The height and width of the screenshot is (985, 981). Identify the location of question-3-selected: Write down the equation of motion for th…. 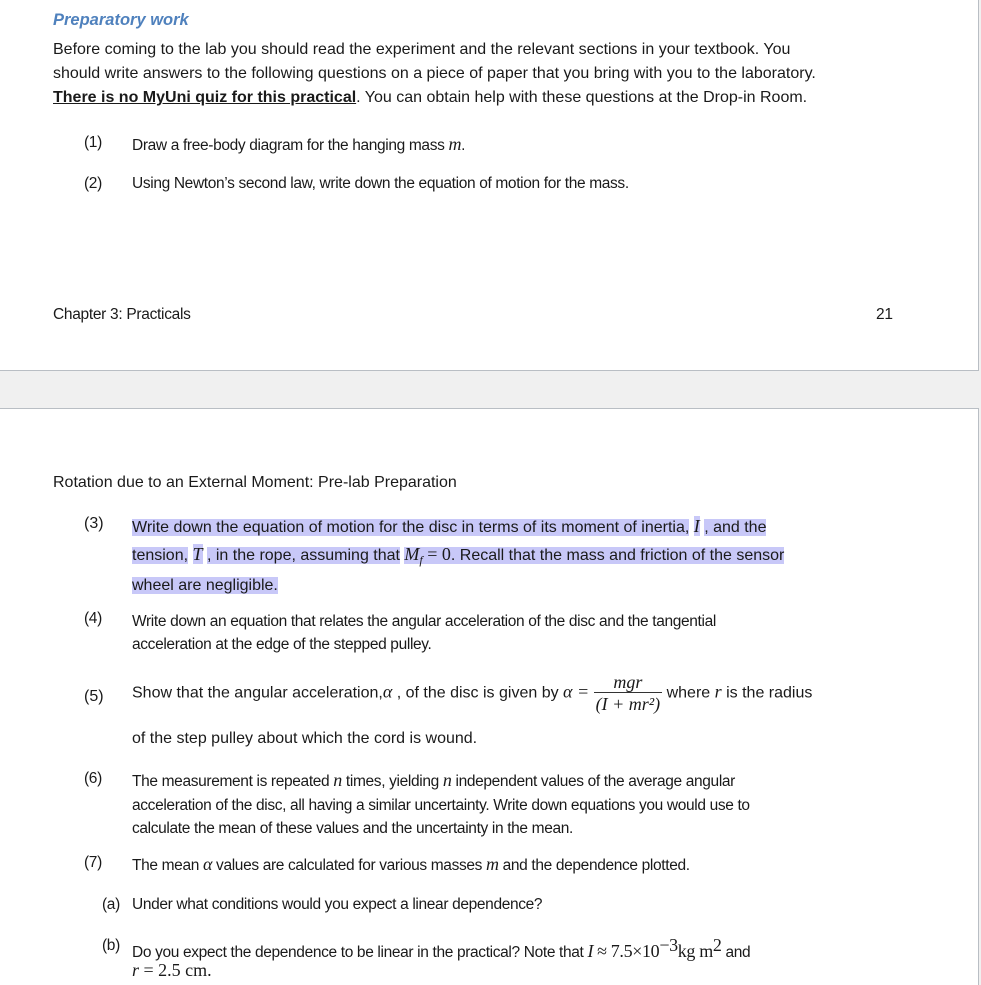
(458, 555).